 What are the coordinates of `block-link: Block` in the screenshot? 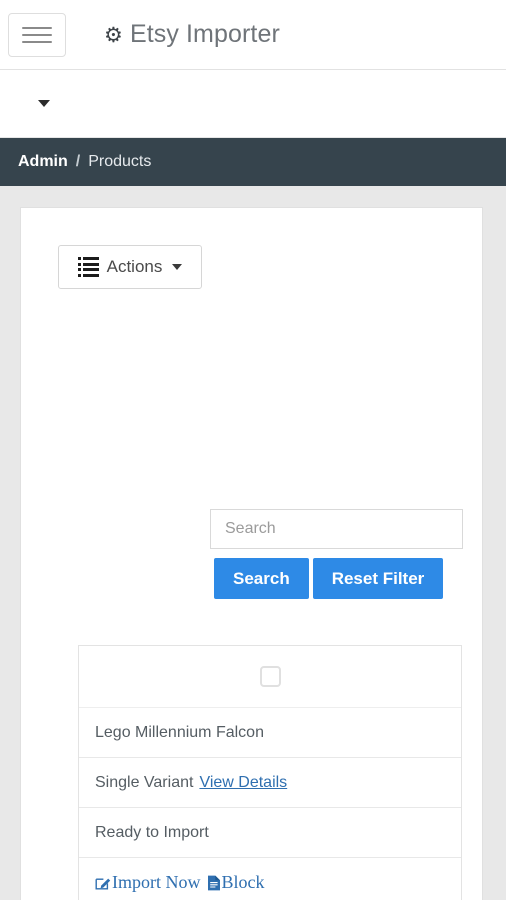 It's located at (236, 882).